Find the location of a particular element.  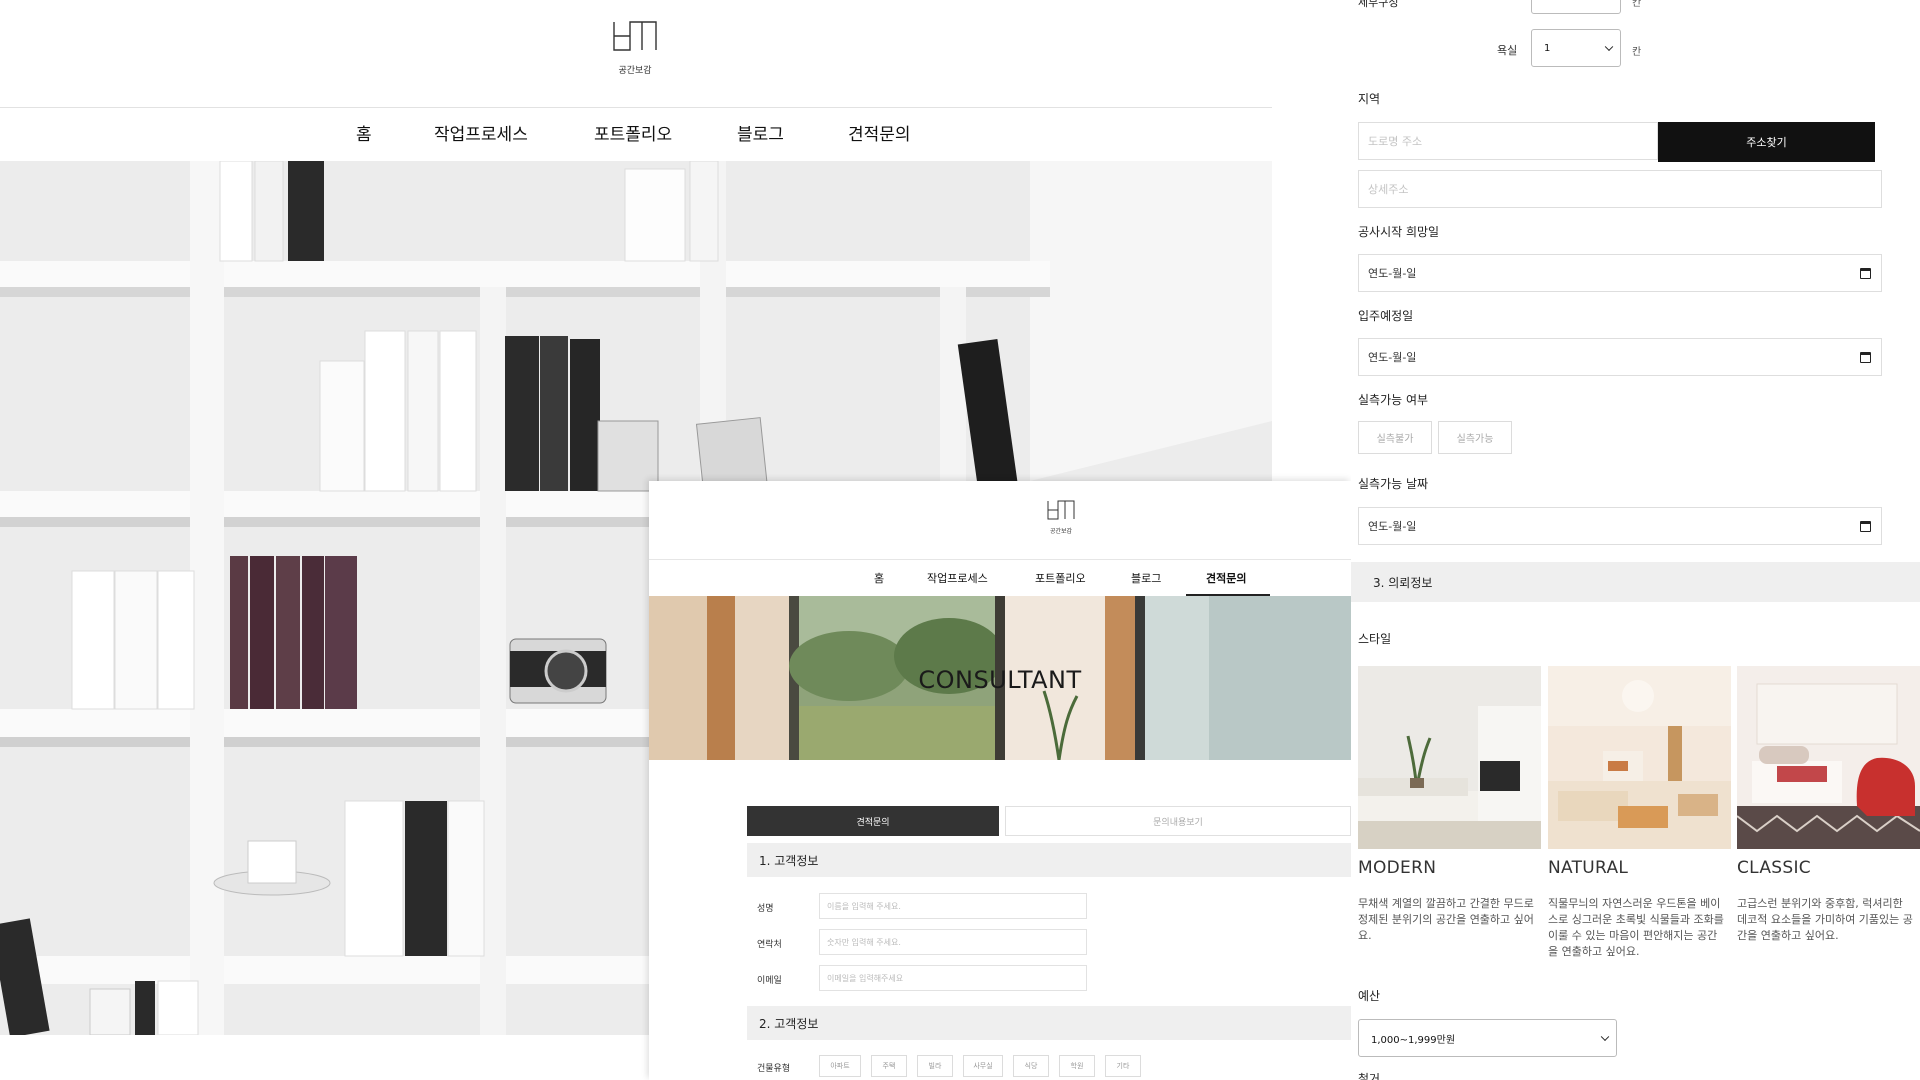

building-type-option: 식당 is located at coordinates (1031, 1066).